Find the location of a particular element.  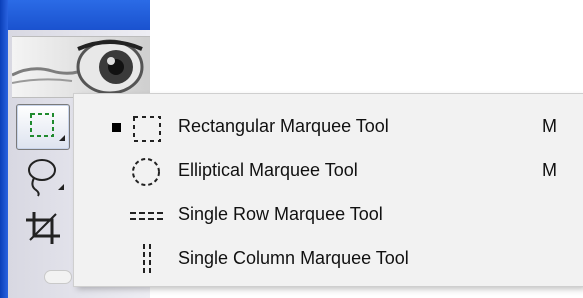

lasso-tool is located at coordinates (42, 176).